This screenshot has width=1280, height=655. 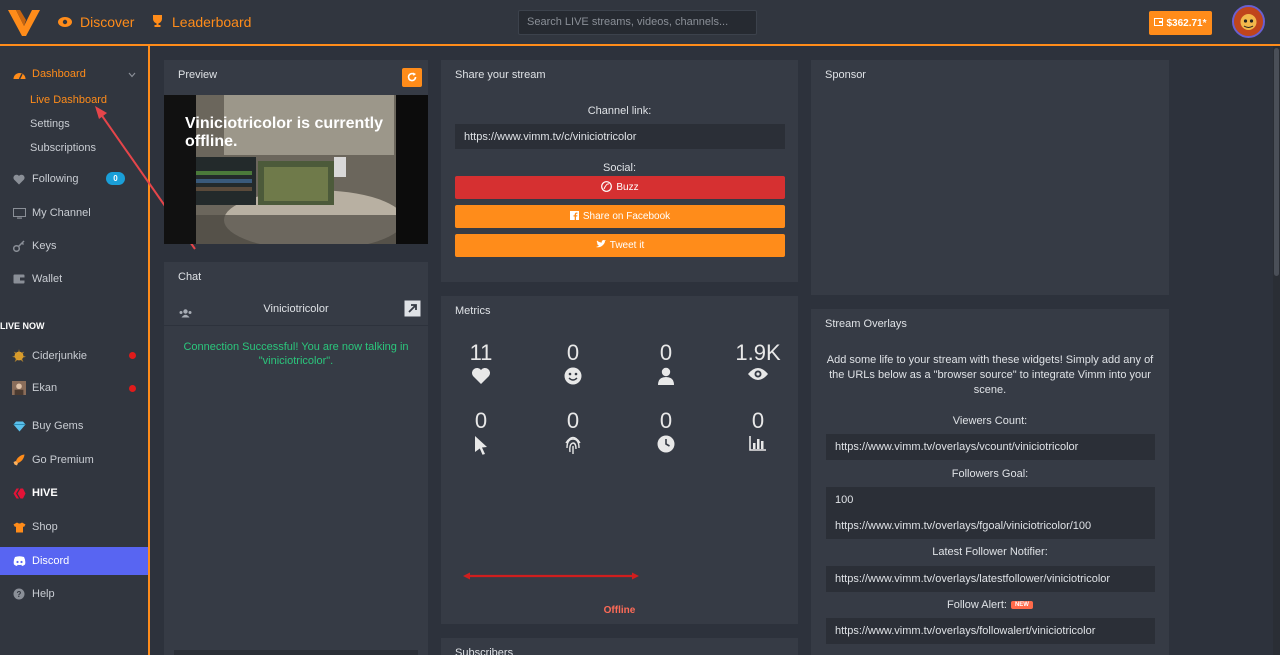 I want to click on buzz-icon, so click(x=607, y=187).